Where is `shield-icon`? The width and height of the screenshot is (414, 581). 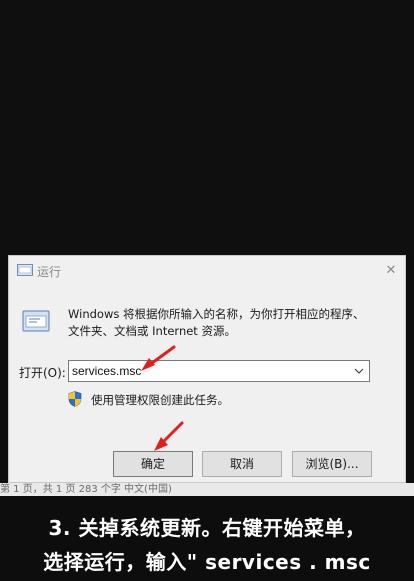 shield-icon is located at coordinates (75, 399).